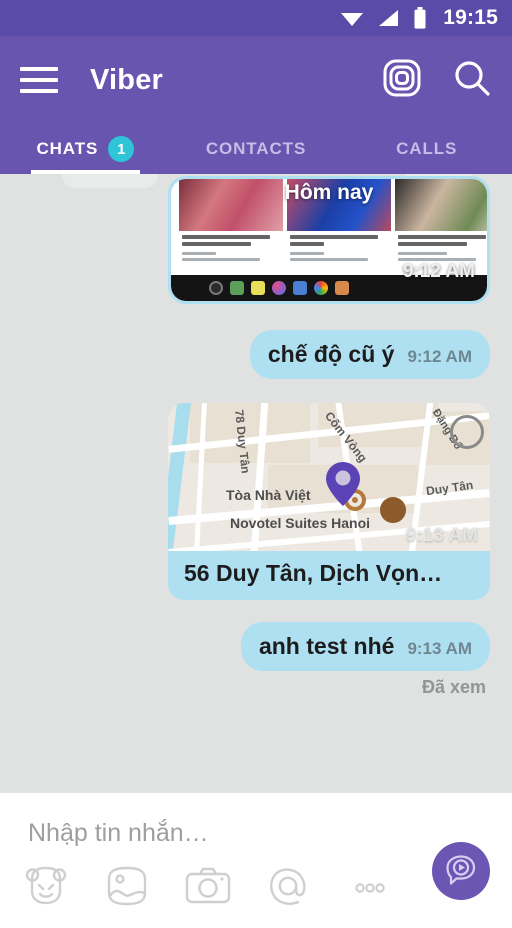  I want to click on hamburger-menu-icon, so click(40, 80).